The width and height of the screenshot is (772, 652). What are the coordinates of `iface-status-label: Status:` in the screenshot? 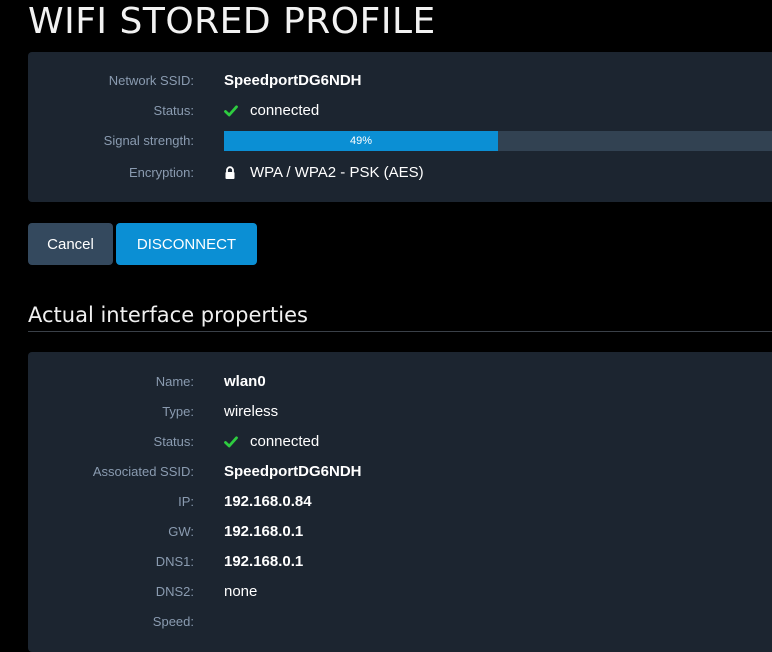 It's located at (173, 441).